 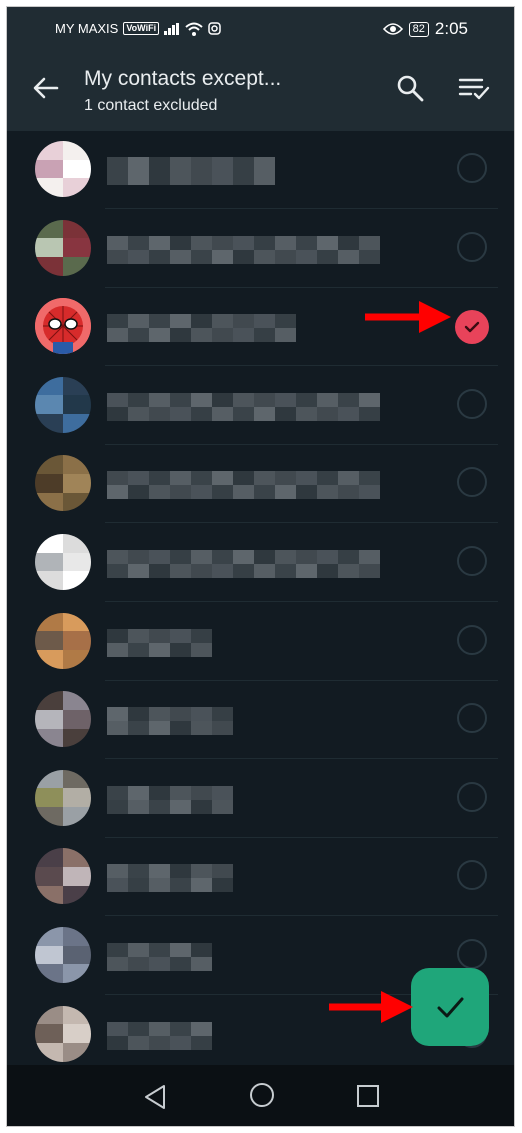 What do you see at coordinates (392, 29) in the screenshot?
I see `eye-icon` at bounding box center [392, 29].